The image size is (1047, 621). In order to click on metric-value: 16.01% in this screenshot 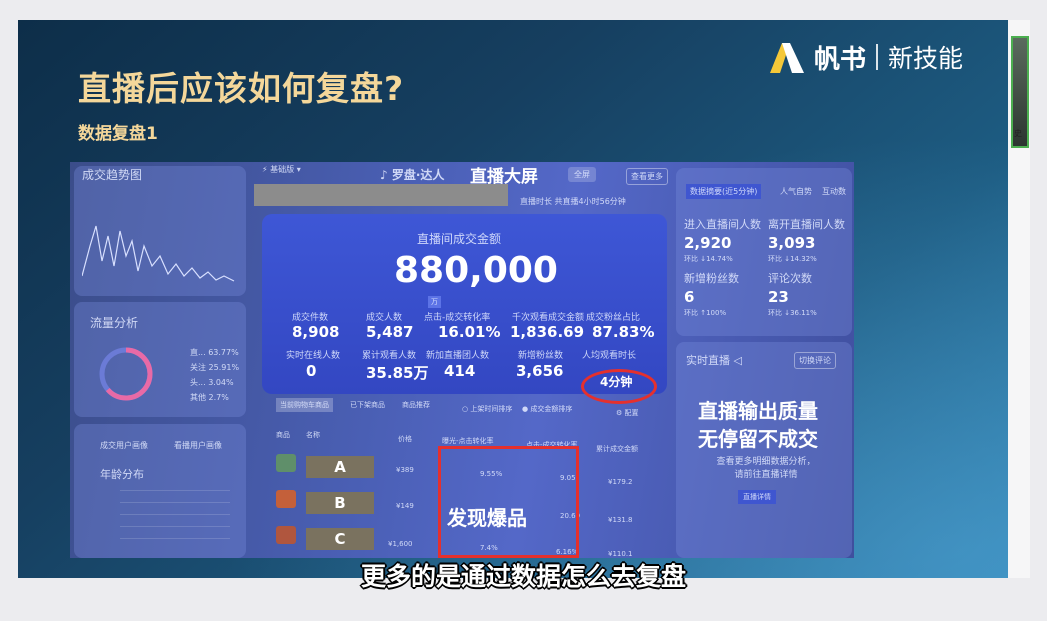, I will do `click(469, 332)`.